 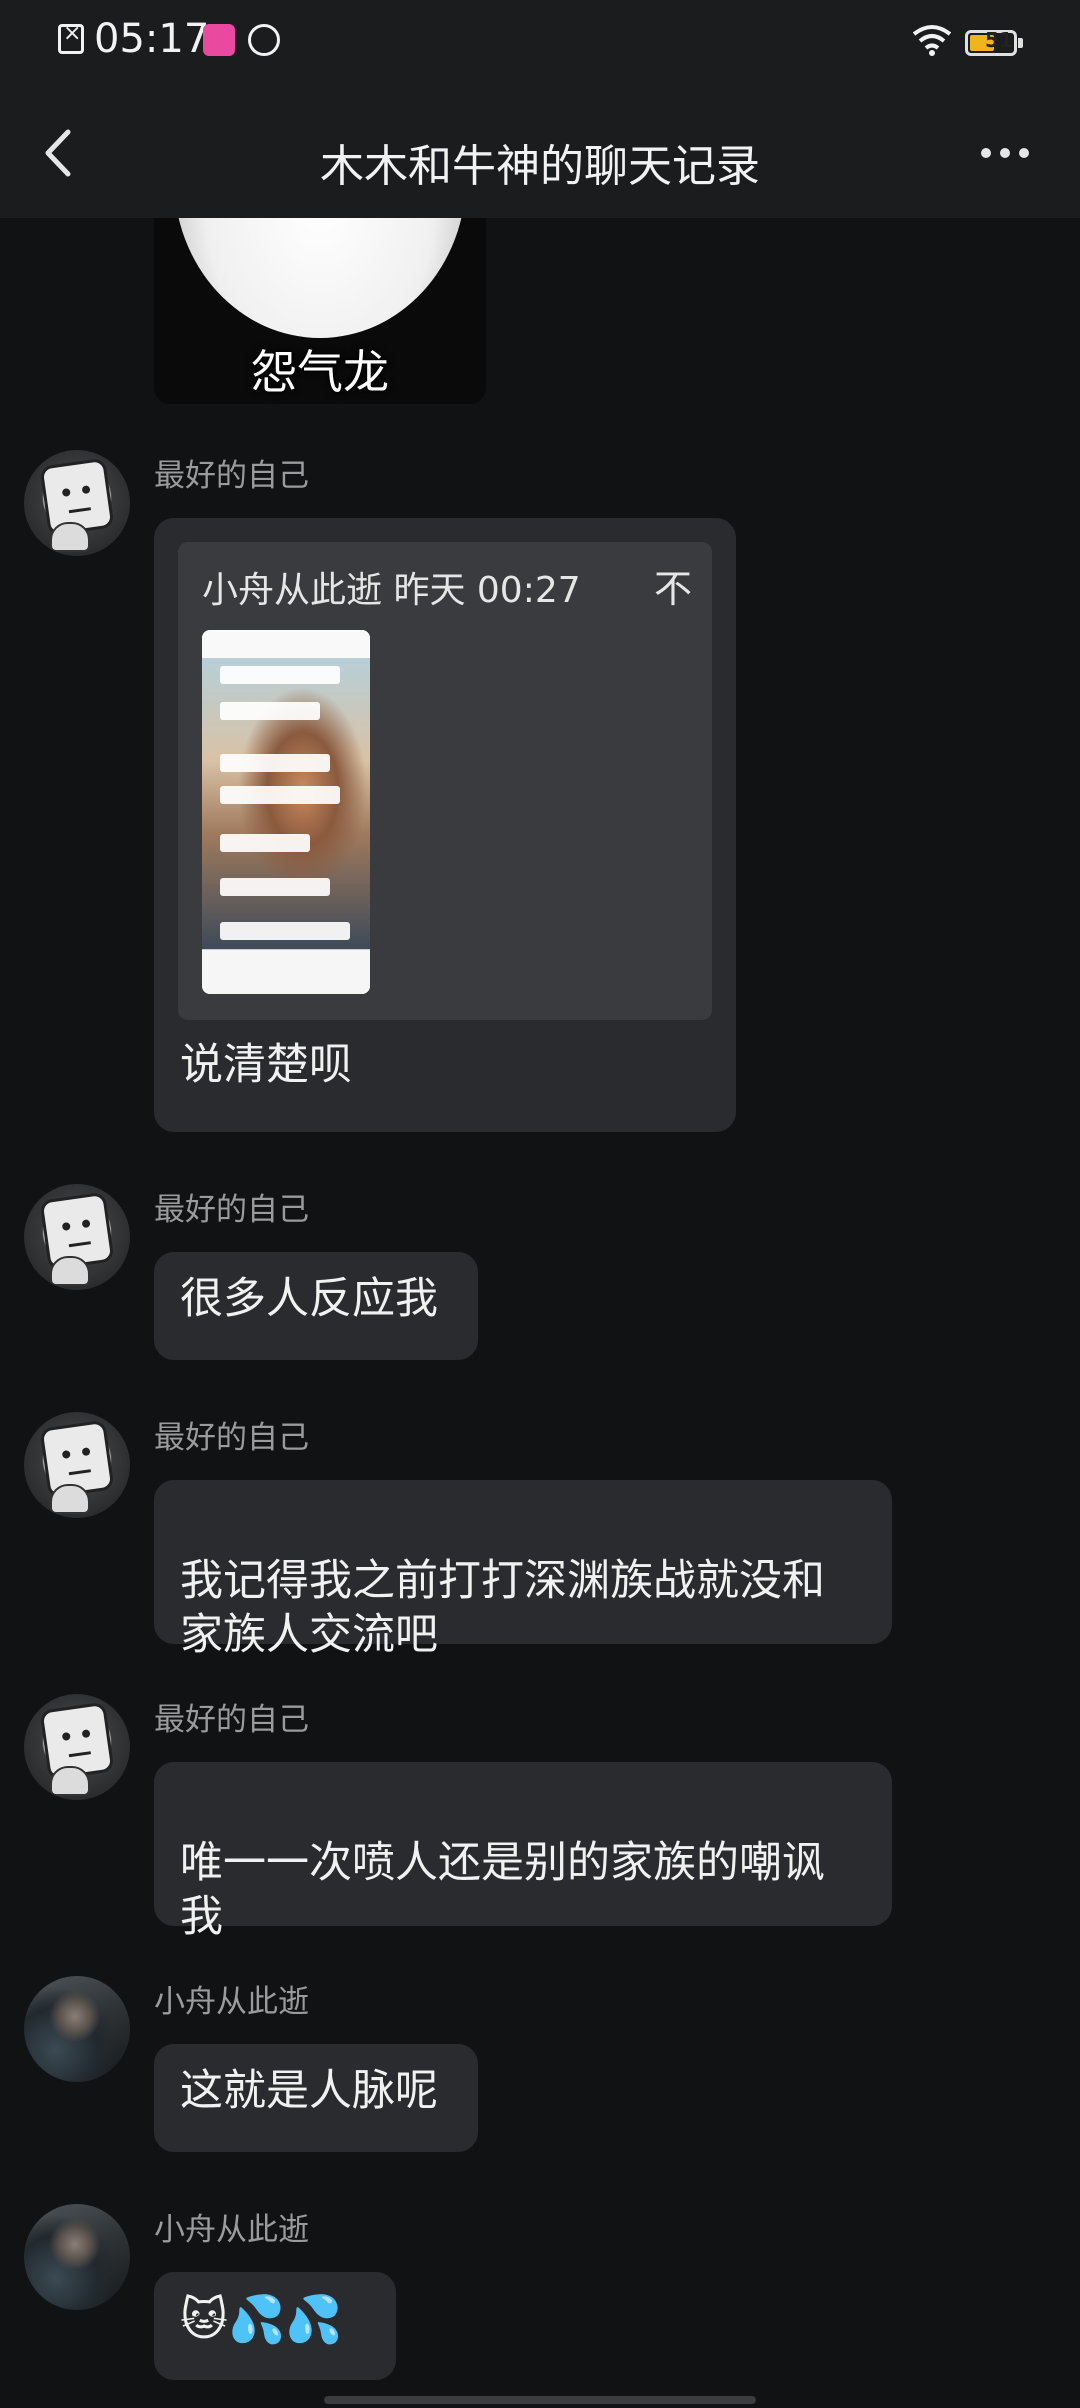 I want to click on quoted-screenshot, so click(x=286, y=812).